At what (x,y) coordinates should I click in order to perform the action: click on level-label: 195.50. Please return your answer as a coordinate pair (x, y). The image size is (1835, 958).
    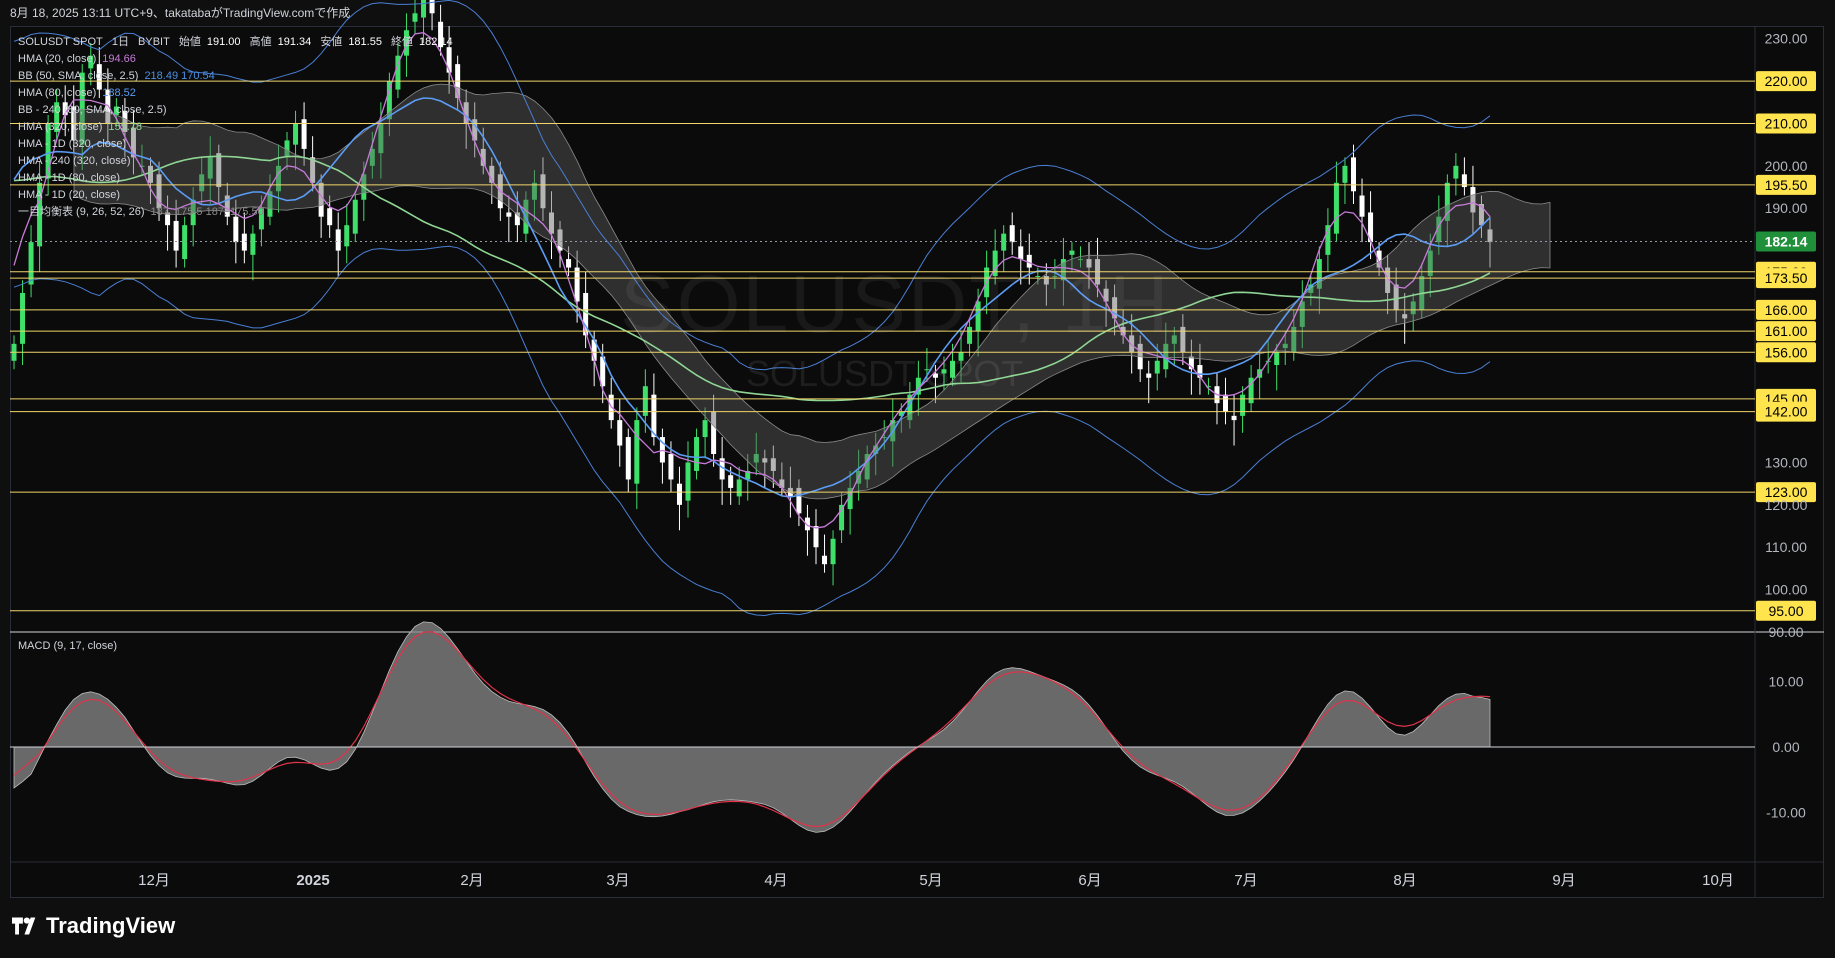
    Looking at the image, I should click on (1786, 185).